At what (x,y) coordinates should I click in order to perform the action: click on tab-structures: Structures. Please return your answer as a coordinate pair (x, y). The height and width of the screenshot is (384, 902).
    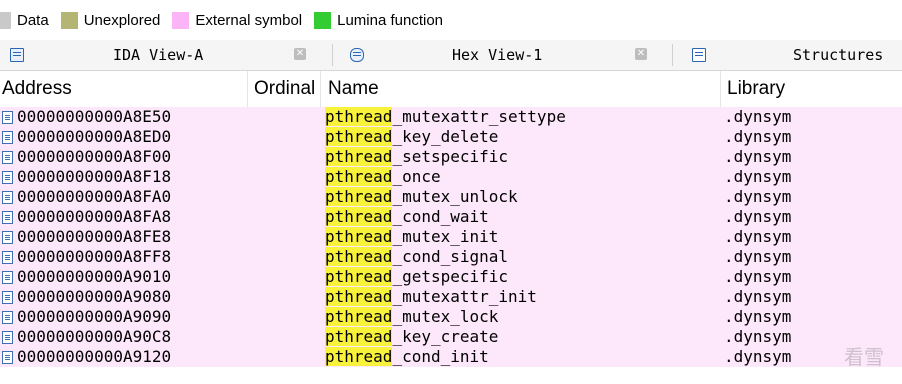
    Looking at the image, I should click on (791, 55).